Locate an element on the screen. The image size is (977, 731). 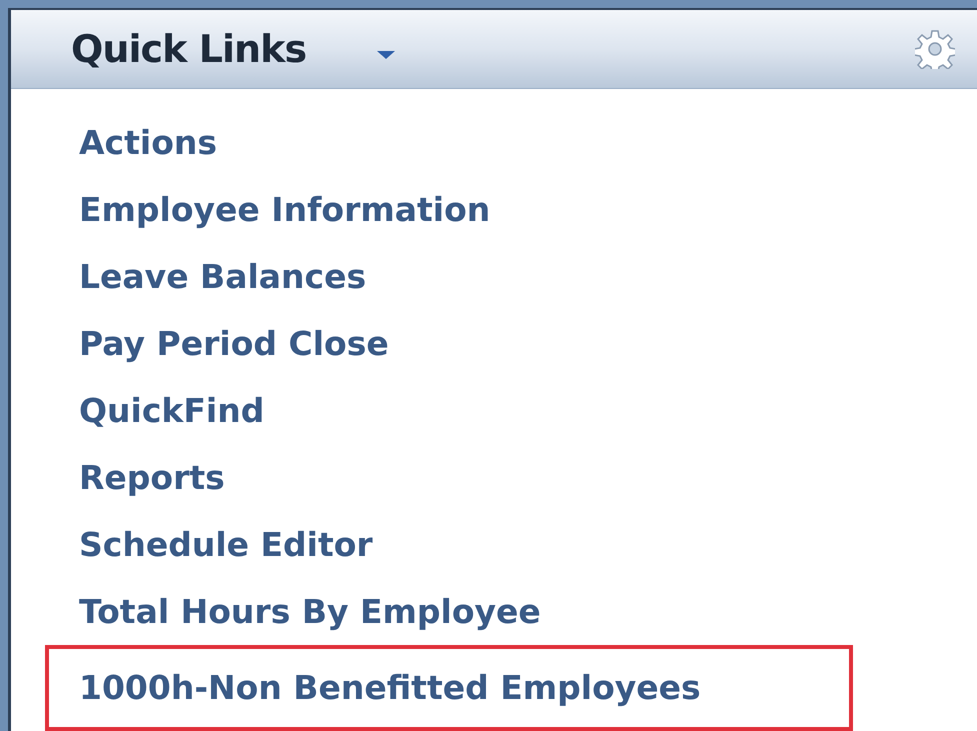
quick-link: Employee Information is located at coordinates (284, 209).